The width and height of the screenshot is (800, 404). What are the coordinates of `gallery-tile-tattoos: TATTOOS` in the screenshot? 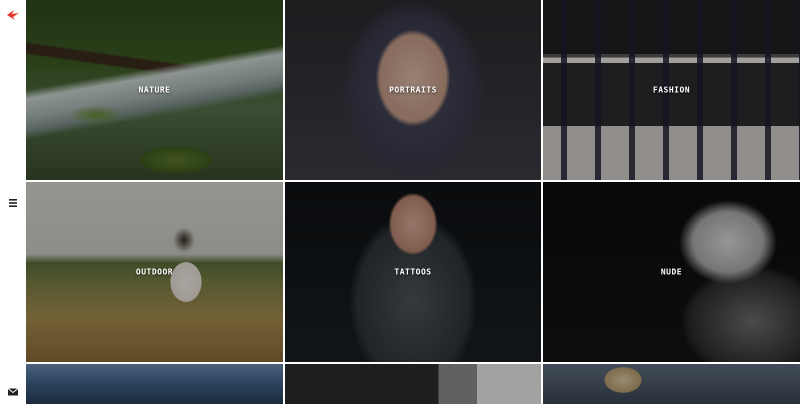 It's located at (413, 272).